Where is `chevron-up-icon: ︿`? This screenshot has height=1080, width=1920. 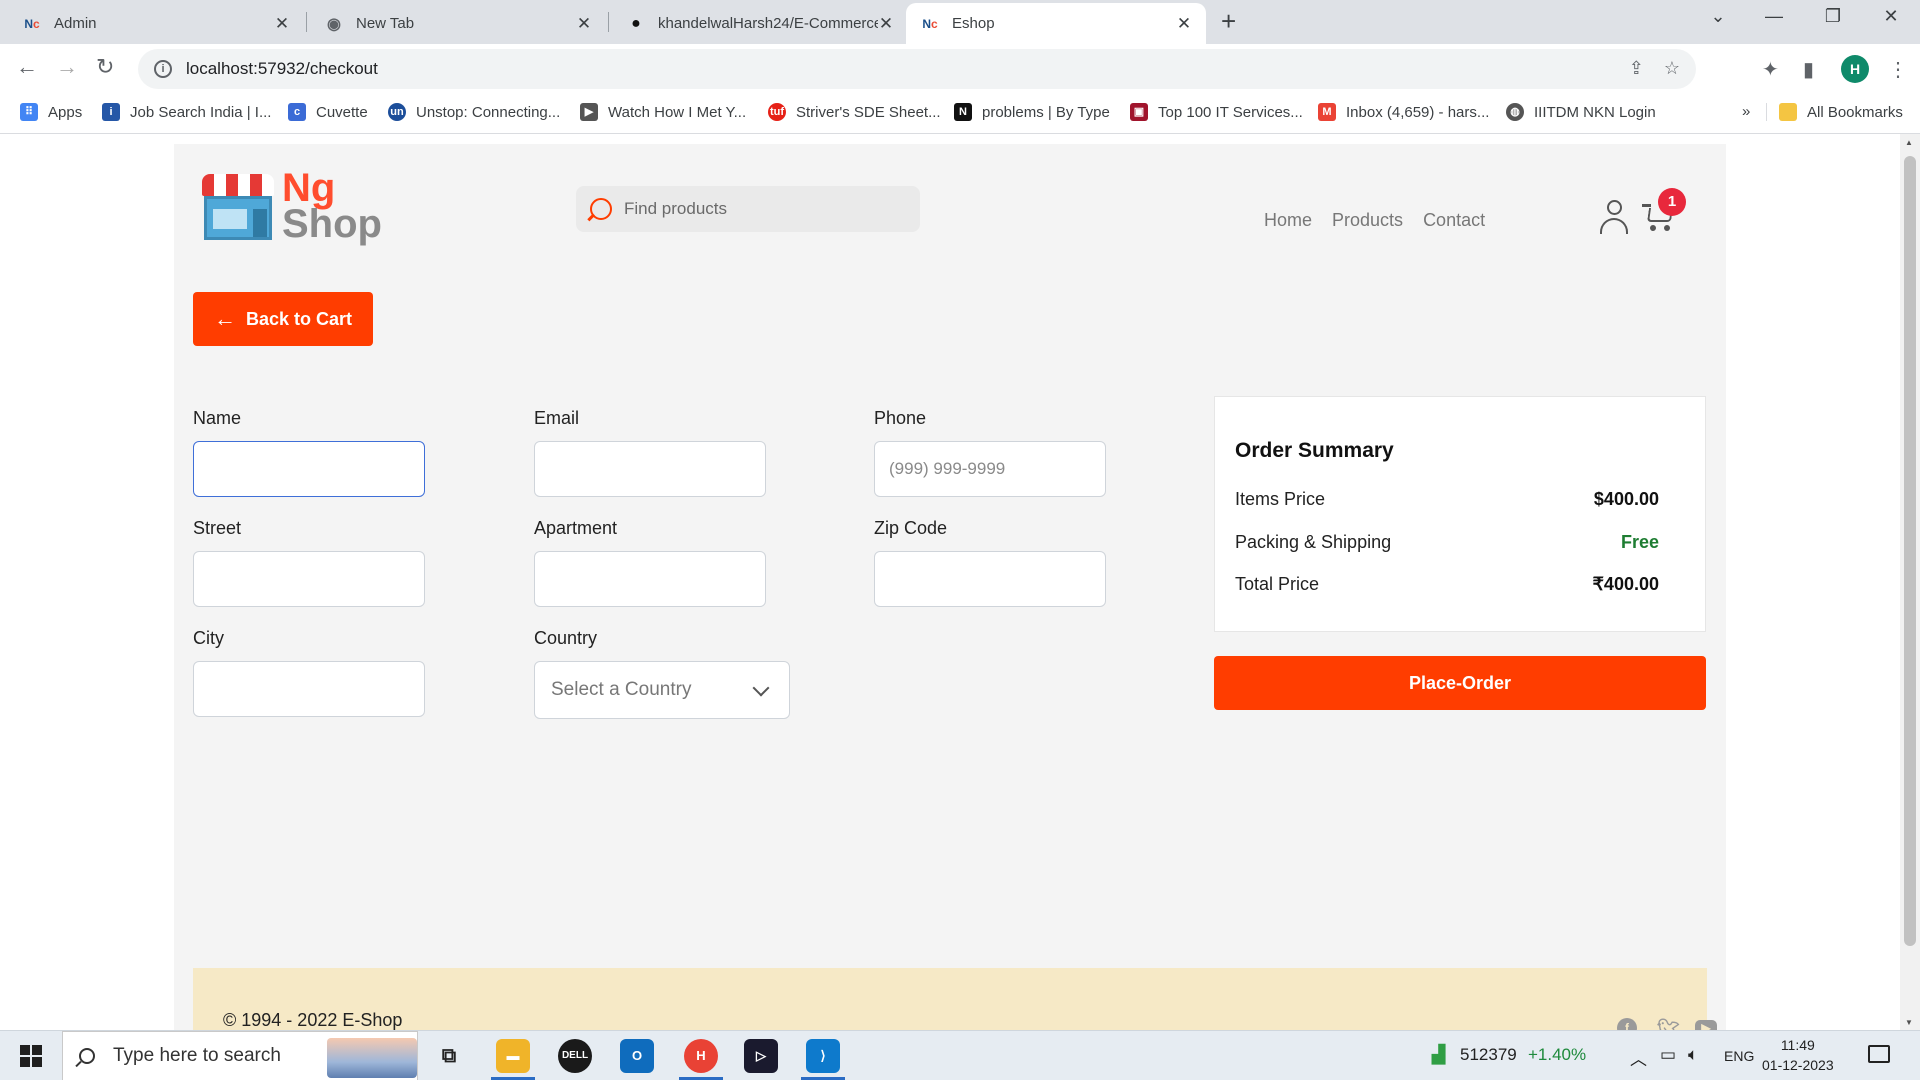
chevron-up-icon: ︿ is located at coordinates (1638, 1057).